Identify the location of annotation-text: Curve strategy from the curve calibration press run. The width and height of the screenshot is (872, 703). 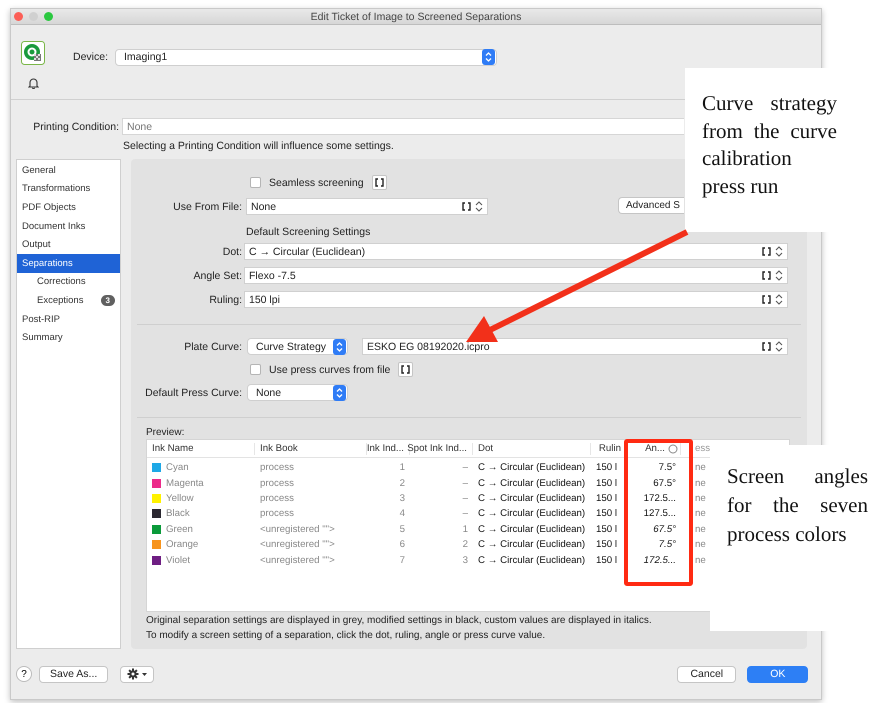
(769, 145).